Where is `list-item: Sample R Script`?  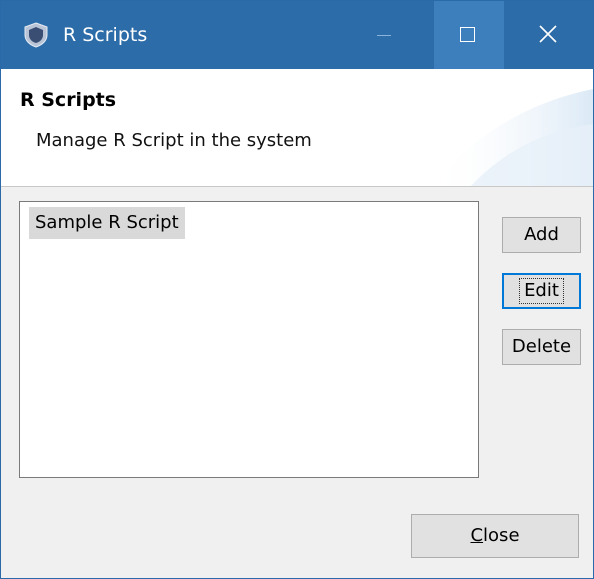 list-item: Sample R Script is located at coordinates (107, 223).